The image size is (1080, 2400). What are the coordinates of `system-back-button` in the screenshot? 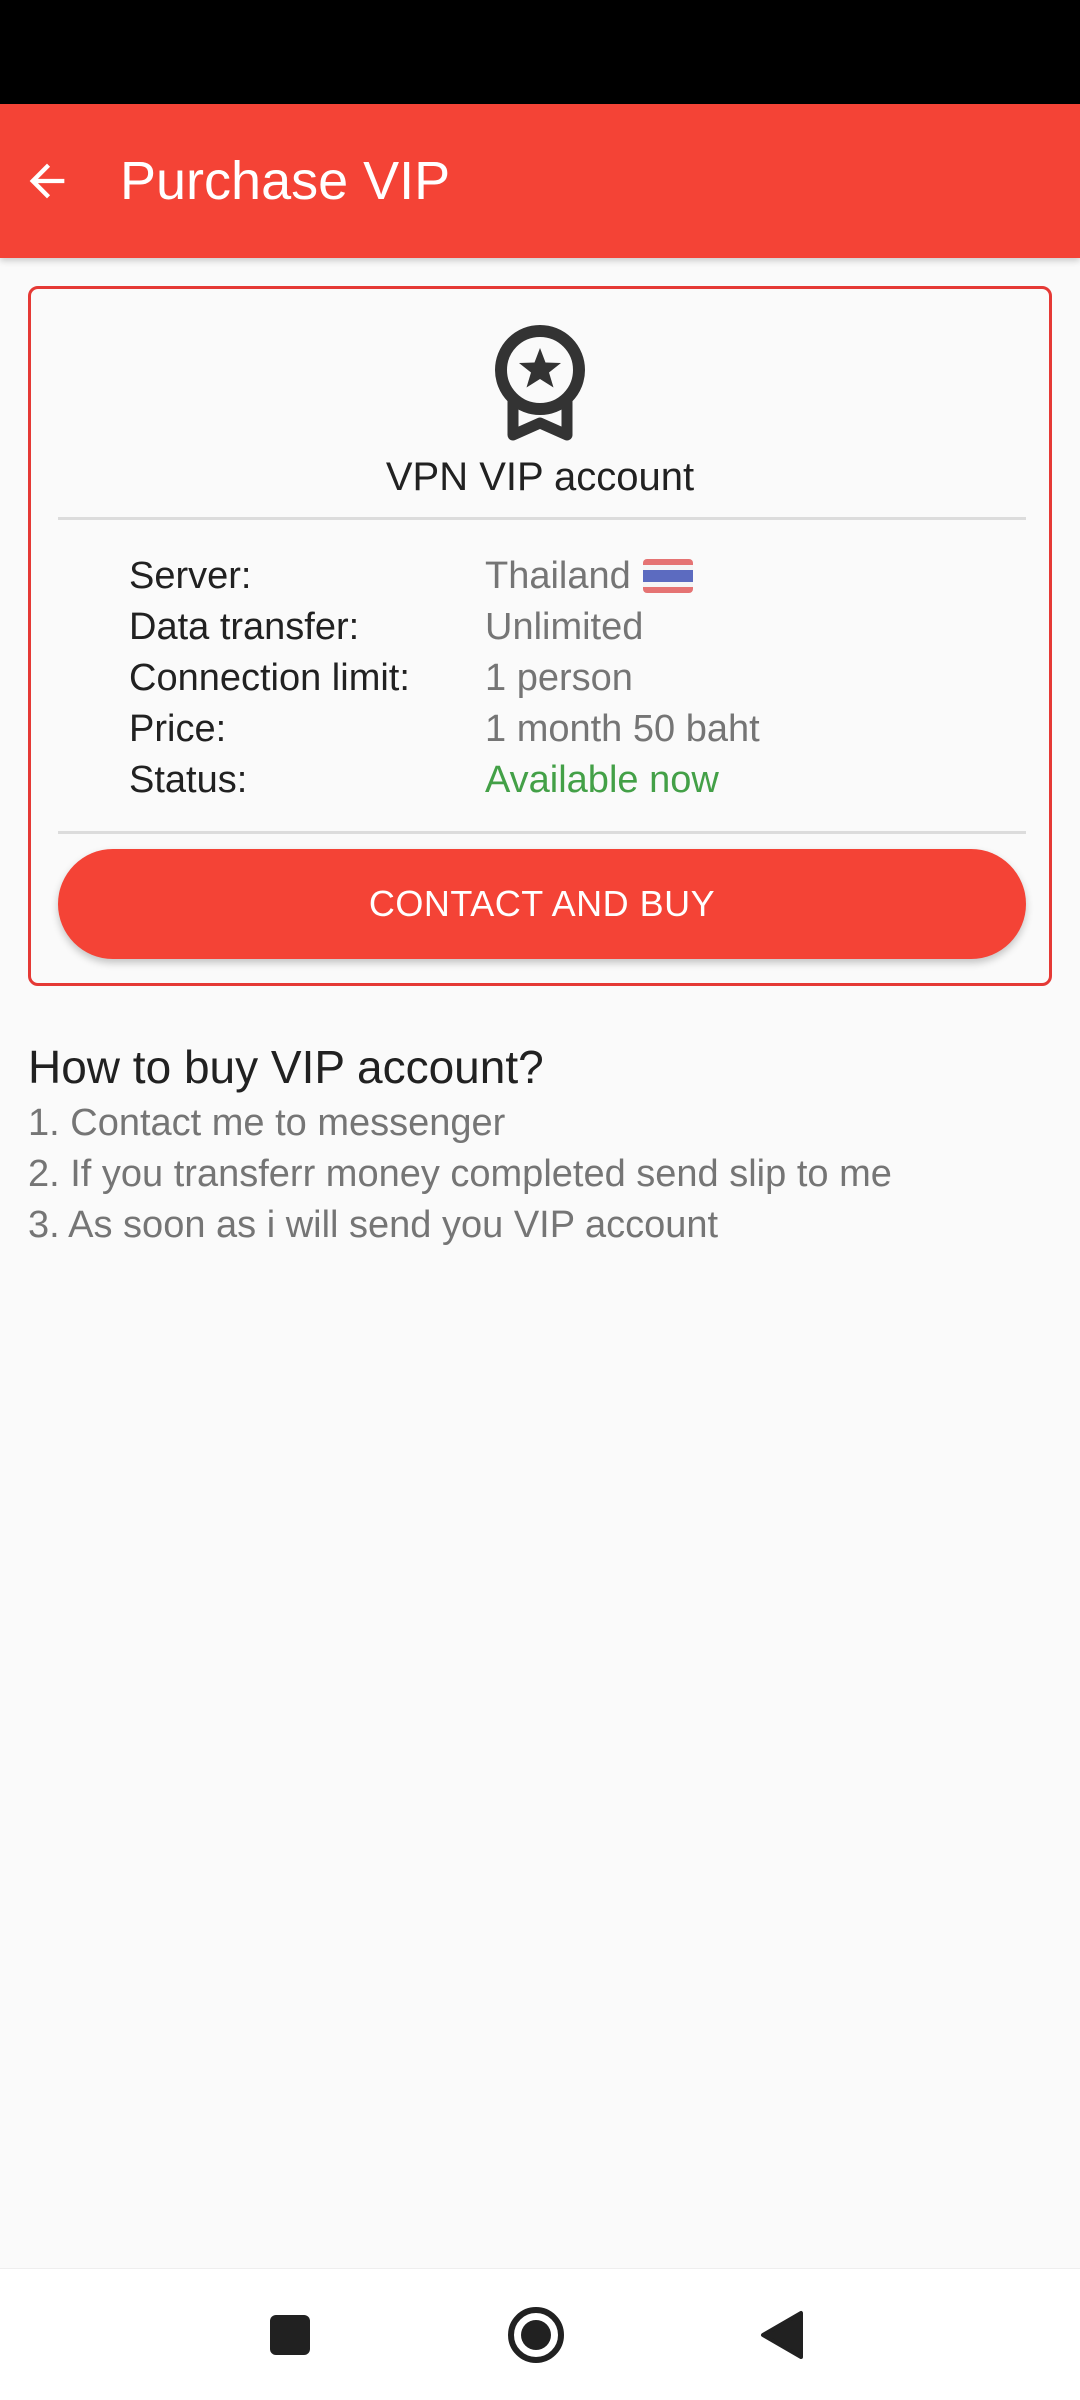 It's located at (782, 2334).